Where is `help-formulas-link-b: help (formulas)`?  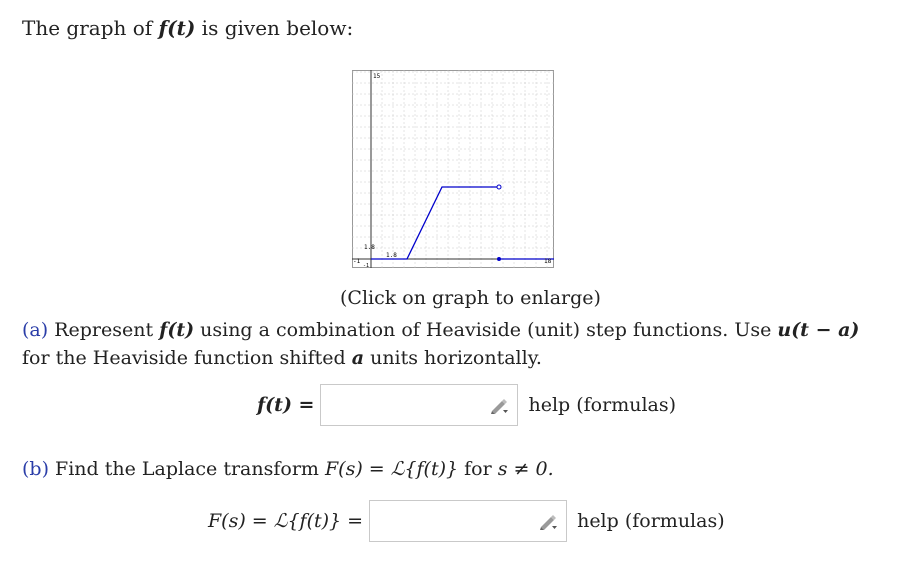
help-formulas-link-b: help (formulas) is located at coordinates (651, 521).